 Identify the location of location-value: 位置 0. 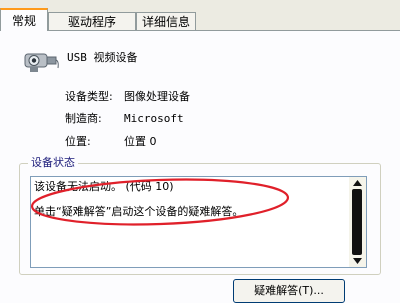
(140, 141).